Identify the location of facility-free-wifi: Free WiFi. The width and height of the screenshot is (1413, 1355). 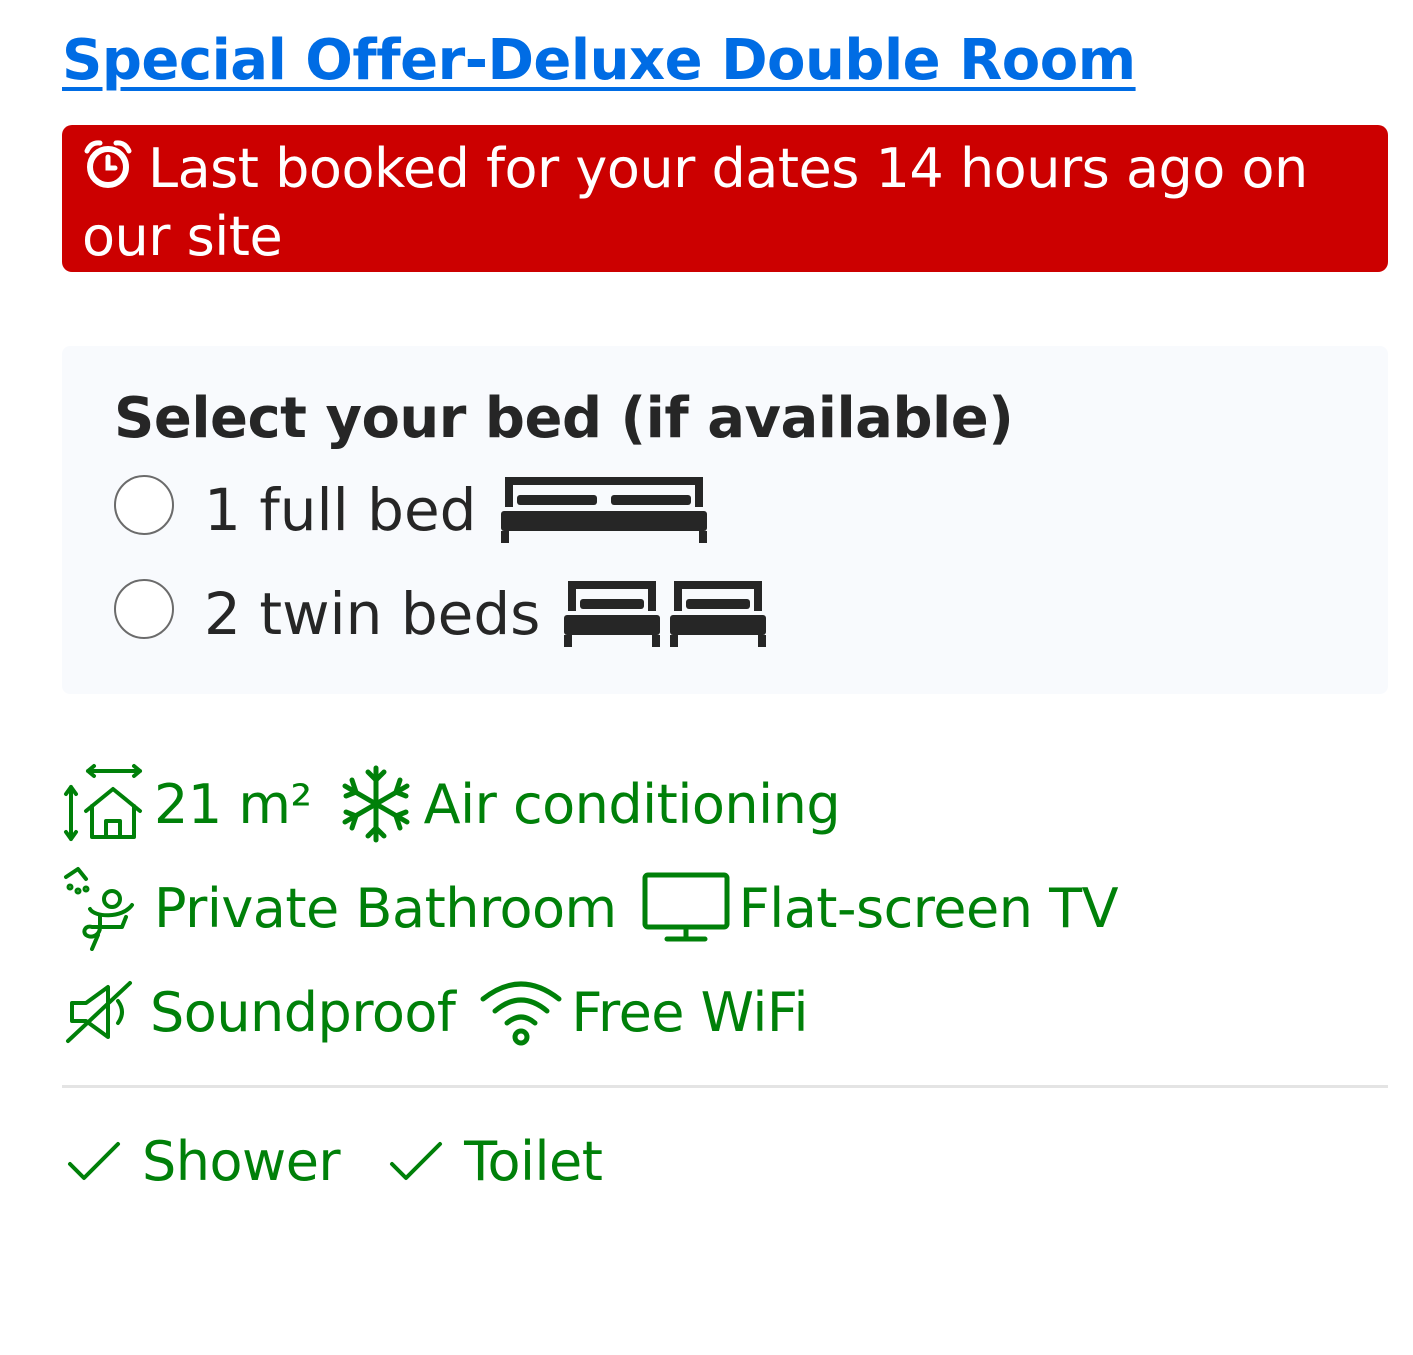
(644, 1012).